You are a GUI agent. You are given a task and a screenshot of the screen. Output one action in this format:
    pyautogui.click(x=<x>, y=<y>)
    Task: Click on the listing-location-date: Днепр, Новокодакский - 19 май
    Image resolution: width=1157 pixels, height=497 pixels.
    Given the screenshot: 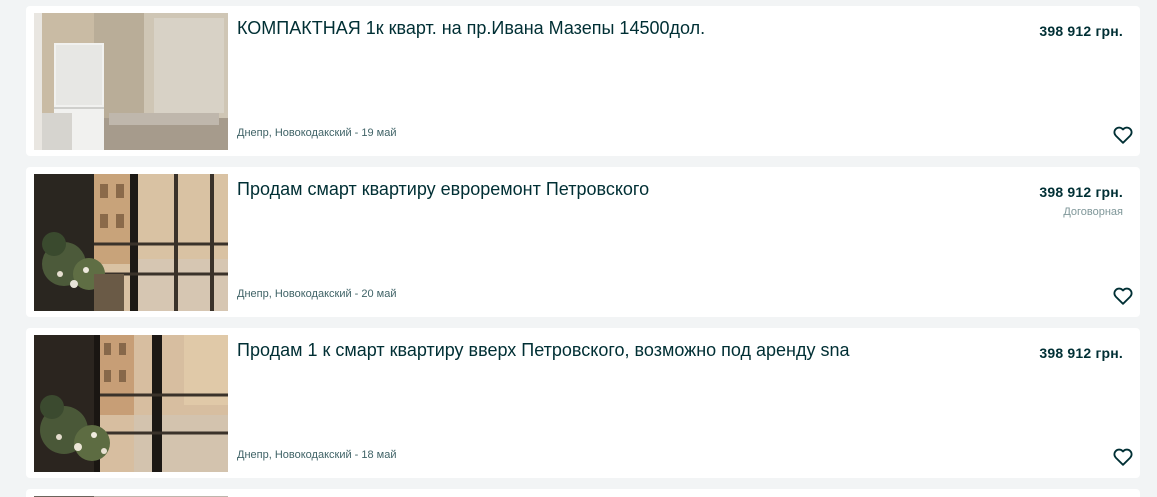 What is the action you would take?
    pyautogui.click(x=317, y=133)
    